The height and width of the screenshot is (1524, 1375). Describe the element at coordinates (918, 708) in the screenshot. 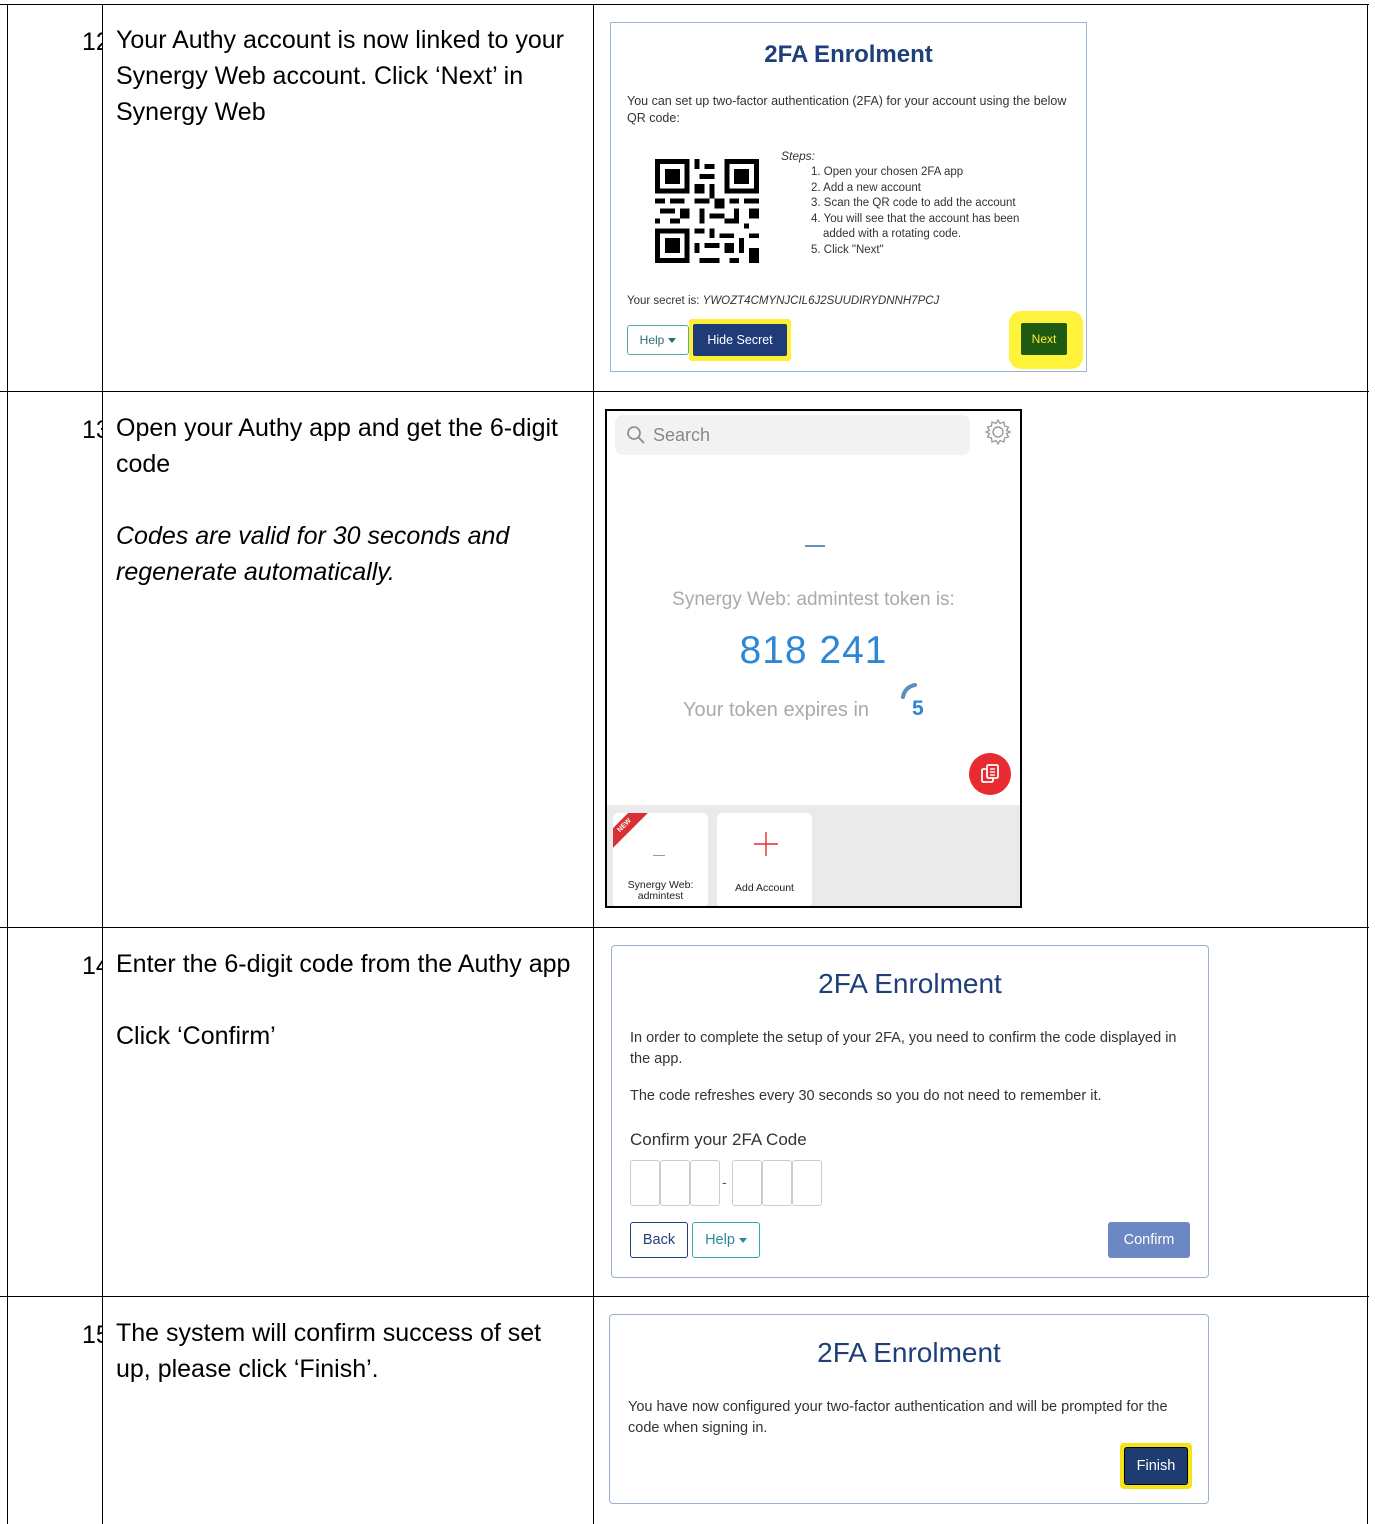

I see `expires-seconds: 5` at that location.